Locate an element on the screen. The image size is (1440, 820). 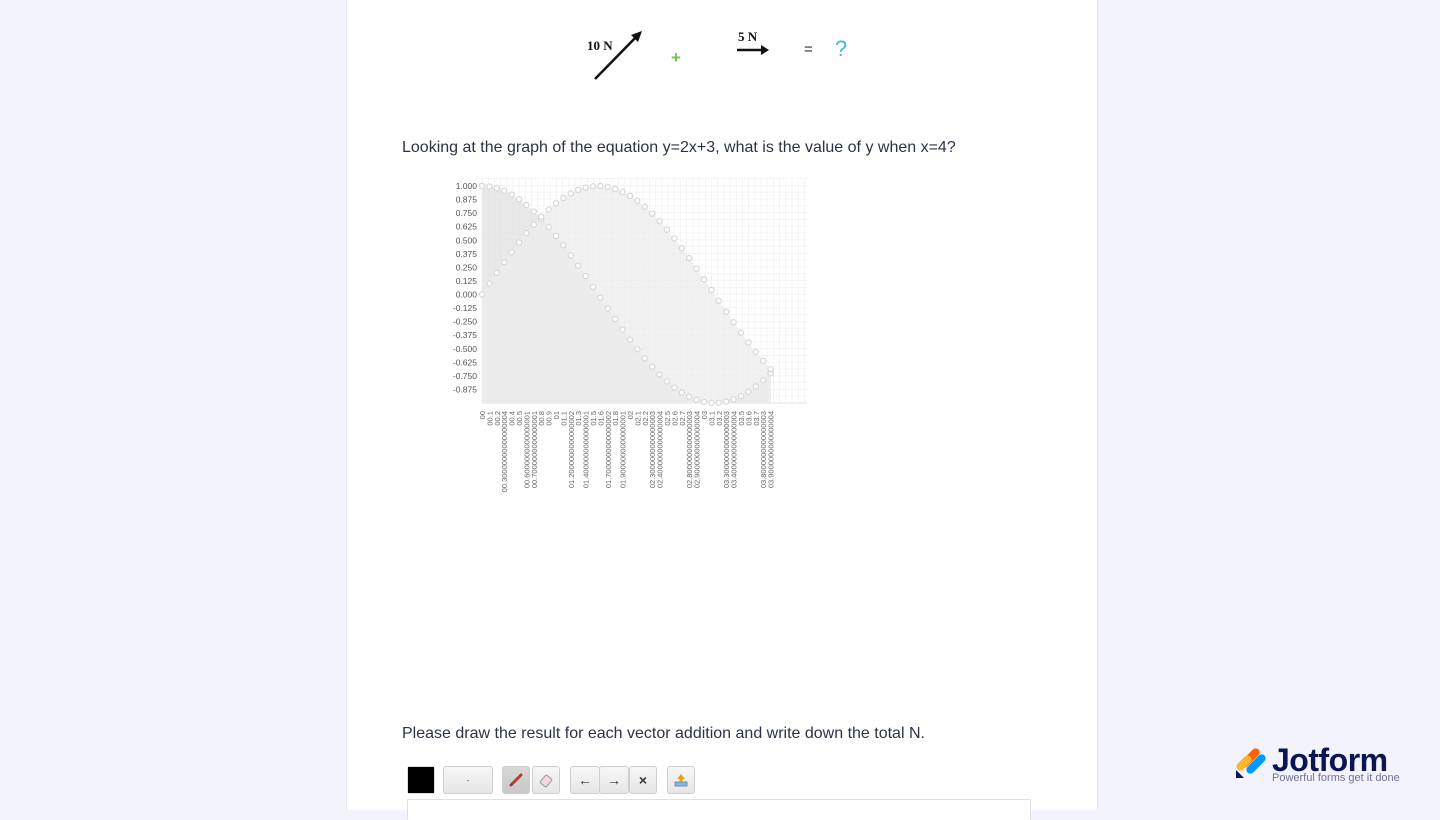
pencil-tool-button is located at coordinates (516, 780).